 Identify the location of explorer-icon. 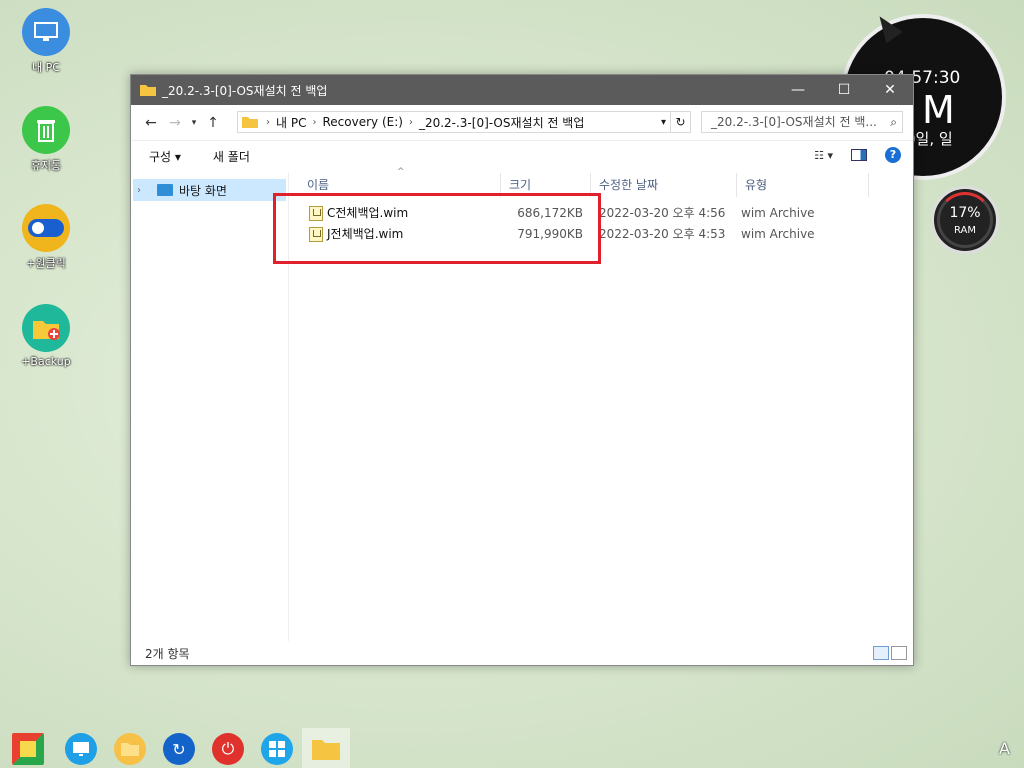
(326, 749).